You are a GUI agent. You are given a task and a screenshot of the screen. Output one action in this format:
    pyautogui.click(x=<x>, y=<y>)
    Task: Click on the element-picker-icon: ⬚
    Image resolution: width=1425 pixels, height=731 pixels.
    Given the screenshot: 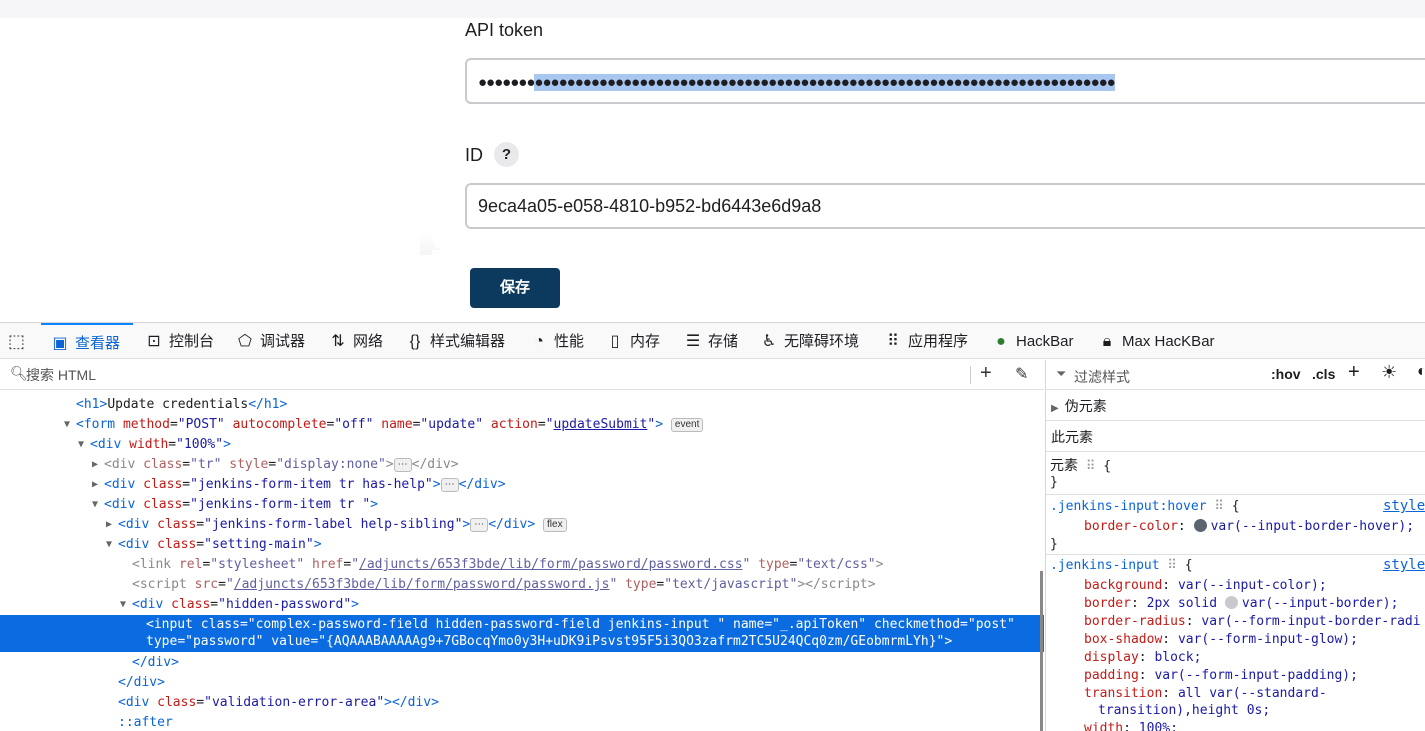 What is the action you would take?
    pyautogui.click(x=19, y=341)
    